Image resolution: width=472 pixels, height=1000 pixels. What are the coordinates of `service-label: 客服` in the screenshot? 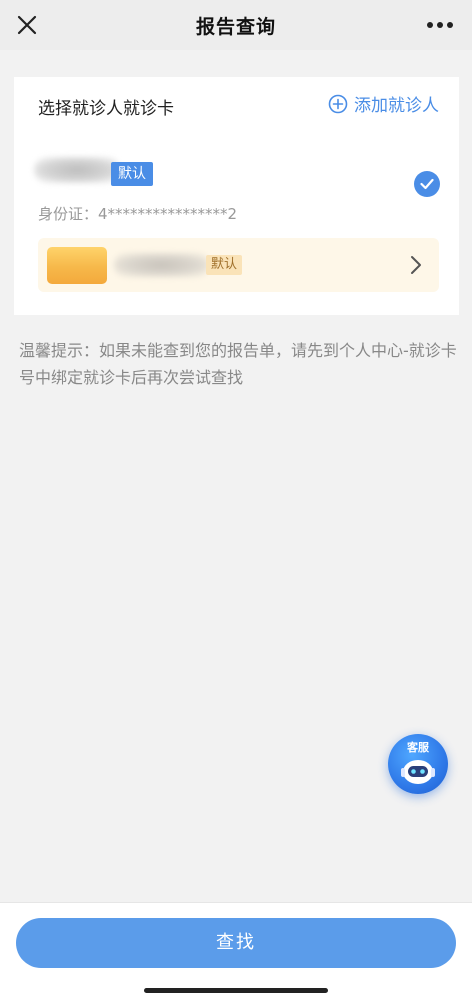 It's located at (418, 747).